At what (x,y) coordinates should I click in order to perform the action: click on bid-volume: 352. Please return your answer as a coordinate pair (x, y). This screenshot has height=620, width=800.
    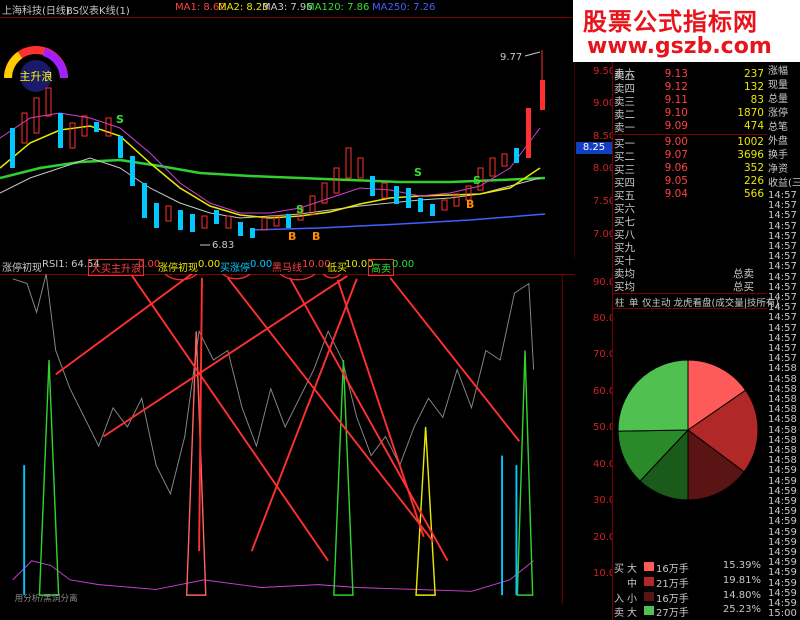
    Looking at the image, I should click on (753, 168).